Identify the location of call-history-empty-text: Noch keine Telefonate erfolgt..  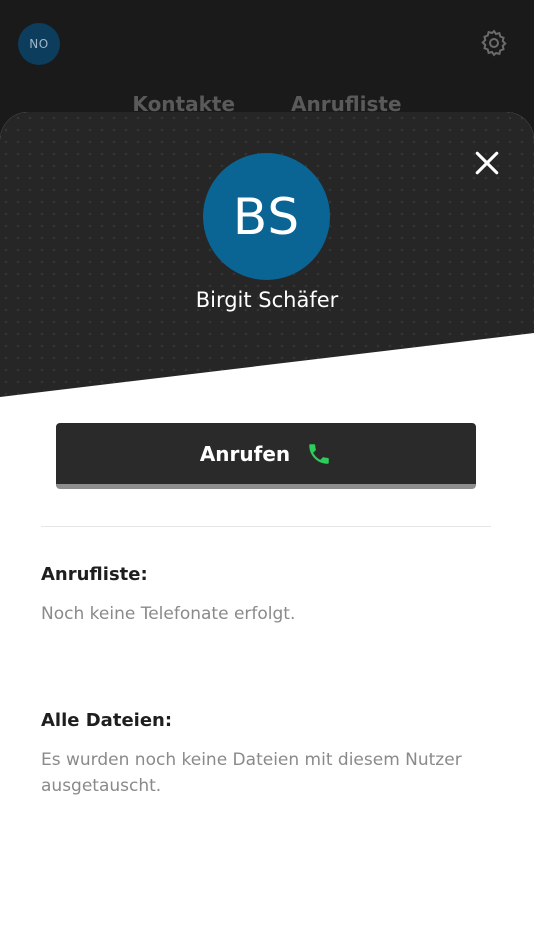
(168, 614).